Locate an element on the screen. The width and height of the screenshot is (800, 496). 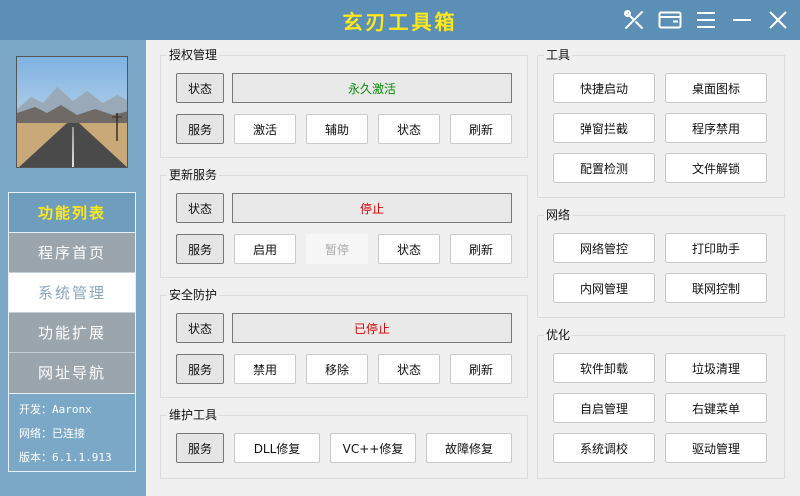
menu-icon is located at coordinates (706, 20).